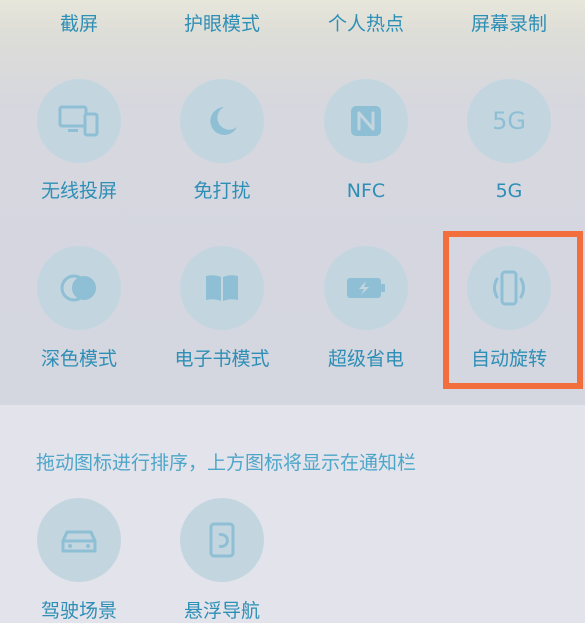  I want to click on 5g-icon: 5G, so click(509, 121).